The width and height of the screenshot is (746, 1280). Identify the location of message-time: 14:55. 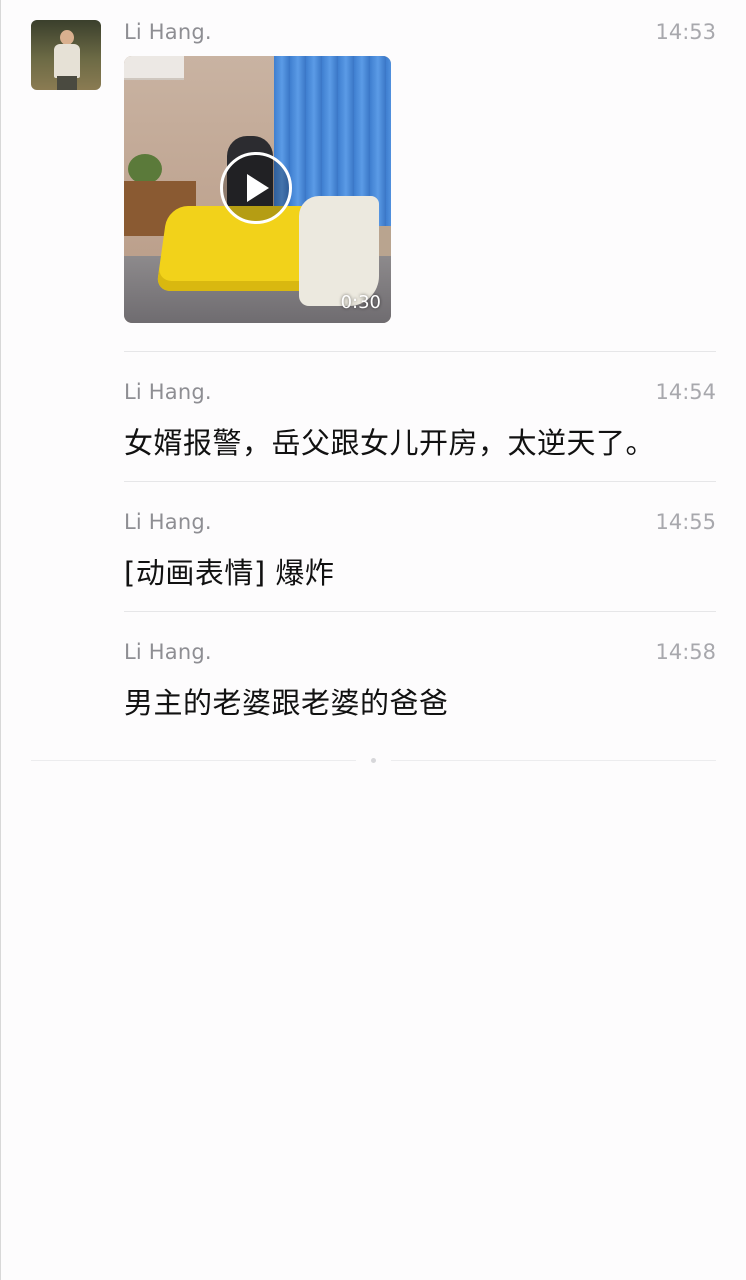
(685, 522).